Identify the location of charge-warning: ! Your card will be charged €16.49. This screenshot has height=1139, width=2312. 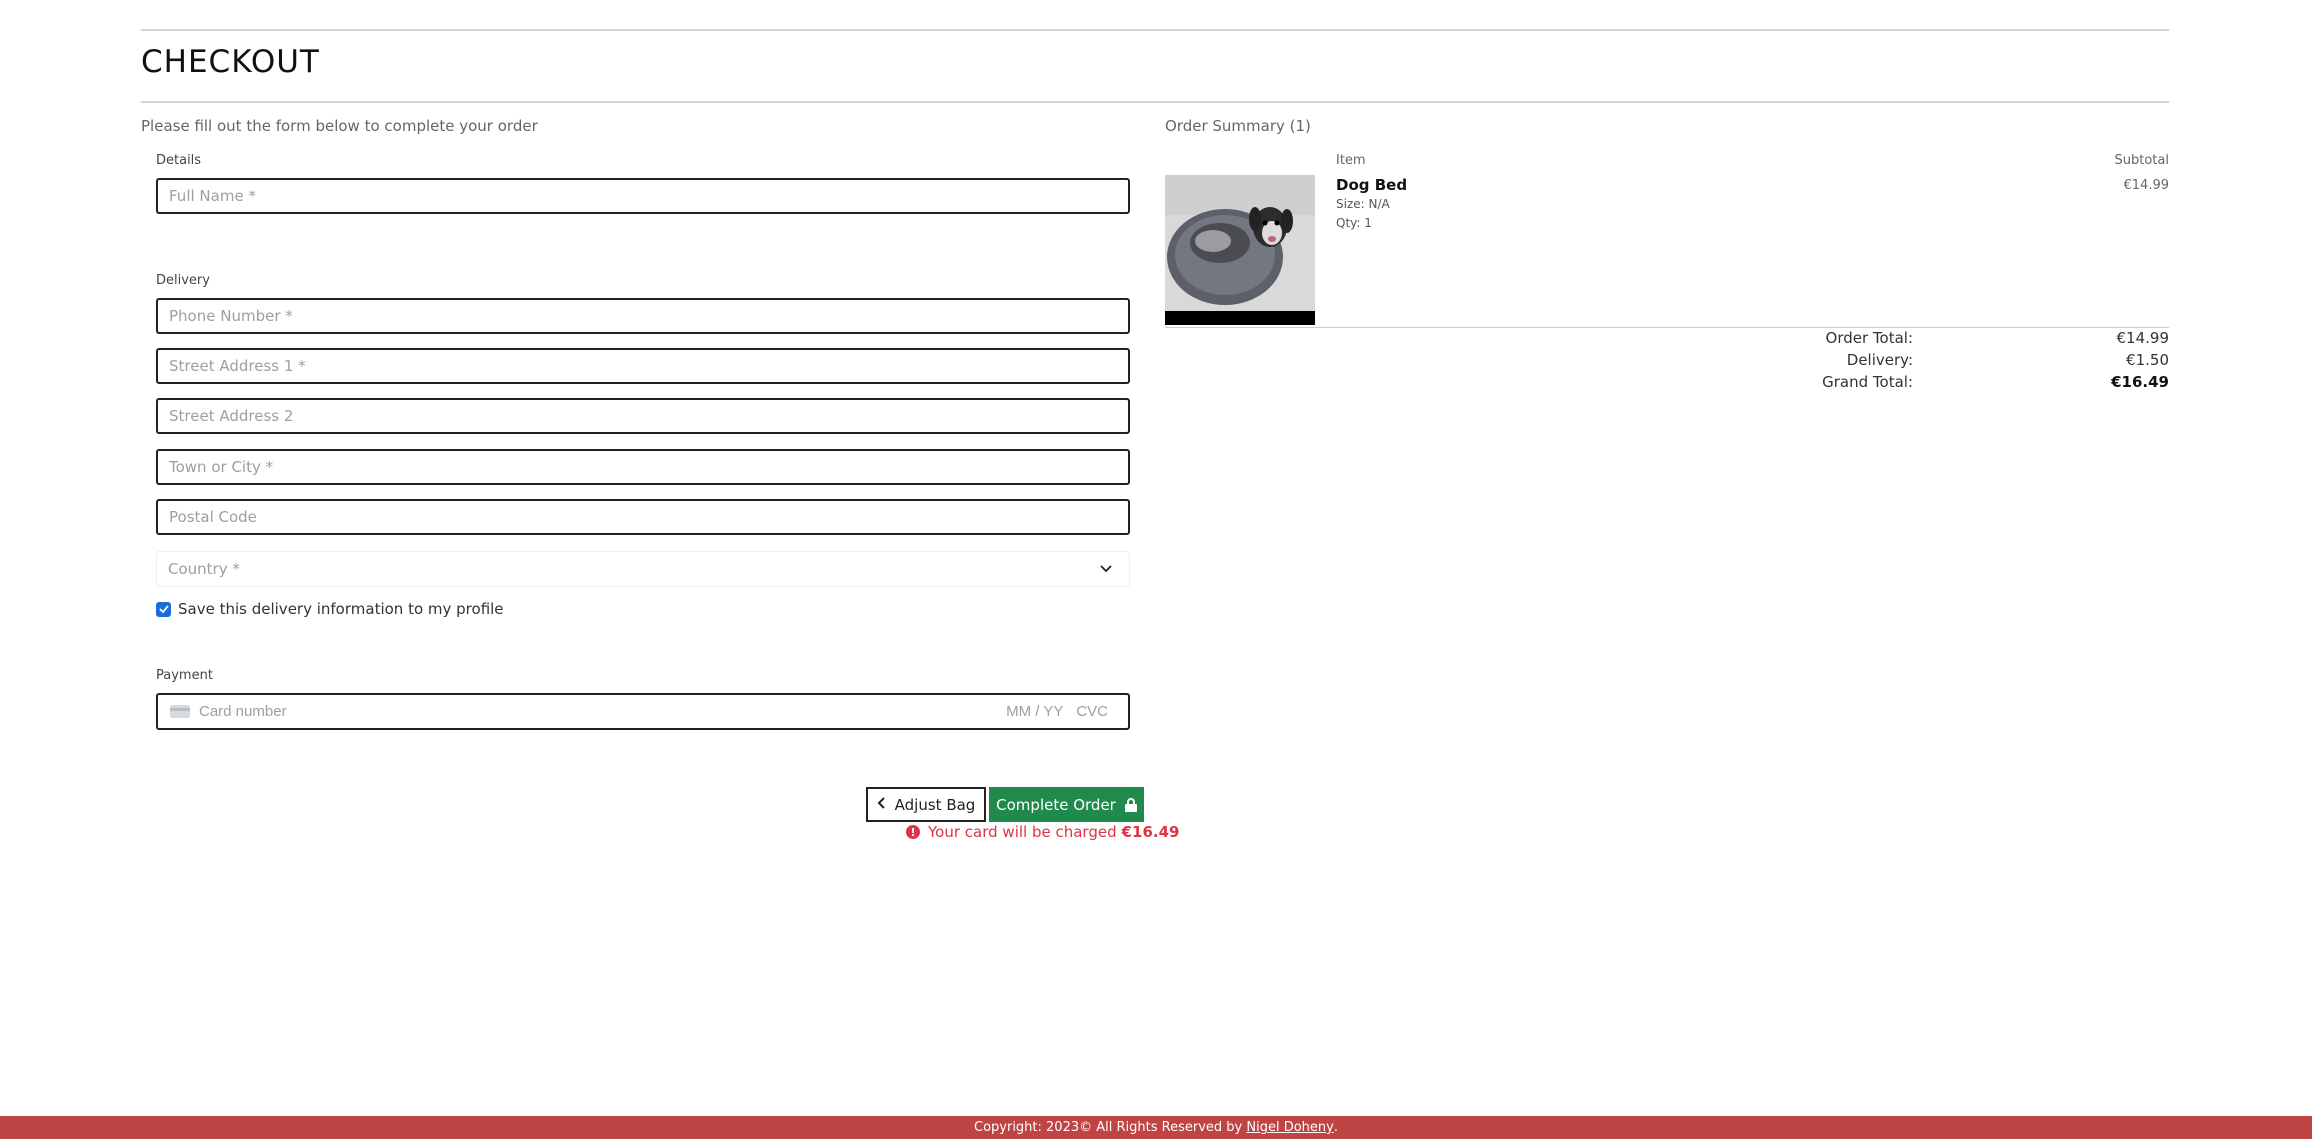
(1043, 832).